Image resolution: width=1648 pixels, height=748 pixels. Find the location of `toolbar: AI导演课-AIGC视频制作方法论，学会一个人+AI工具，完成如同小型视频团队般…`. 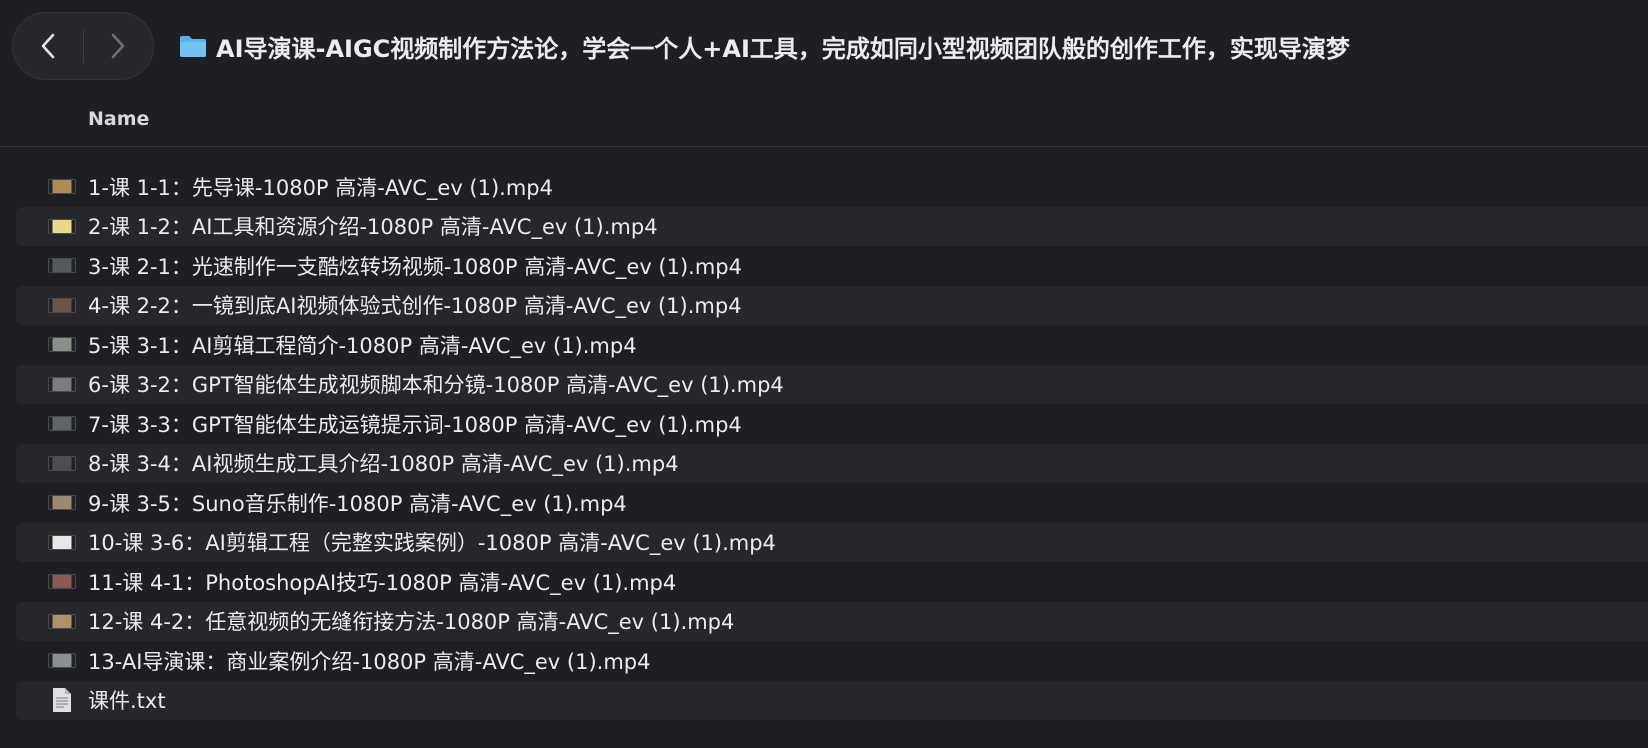

toolbar: AI导演课-AIGC视频制作方法论，学会一个人+AI工具，完成如同小型视频团队般… is located at coordinates (824, 46).